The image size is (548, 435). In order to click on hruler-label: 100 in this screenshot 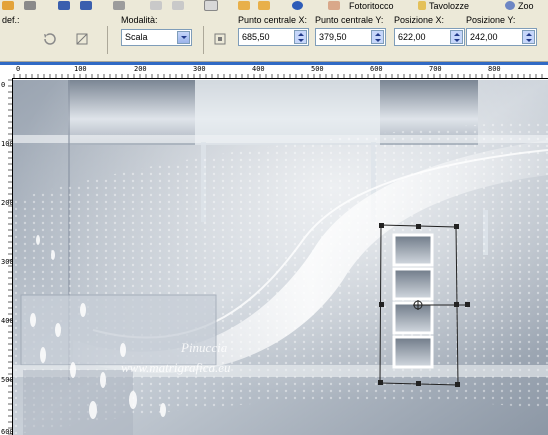, I will do `click(80, 69)`.